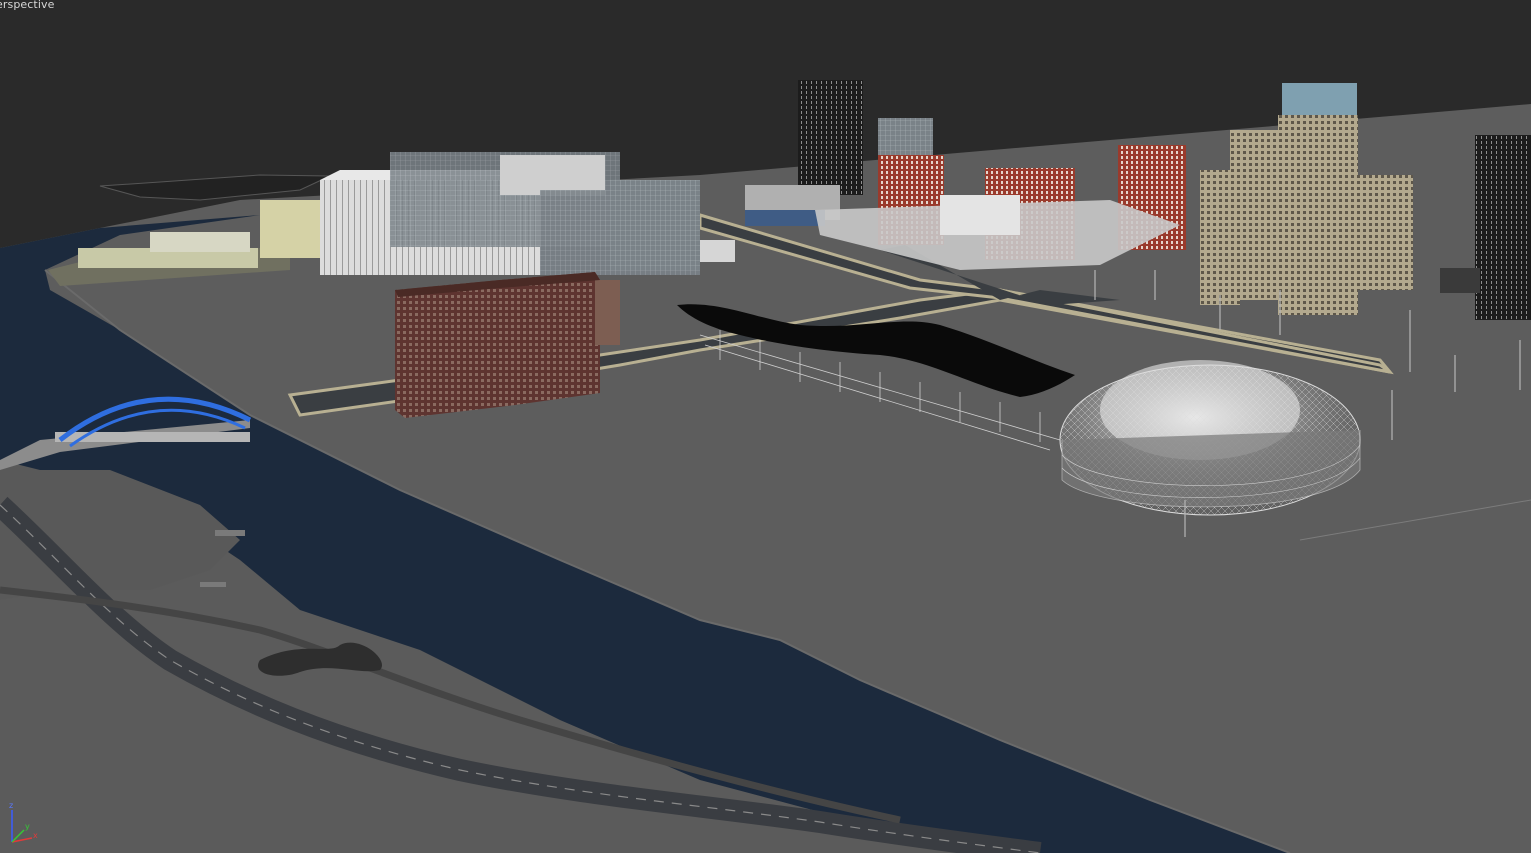  Describe the element at coordinates (27, 826) in the screenshot. I see `y-axis-label: y` at that location.